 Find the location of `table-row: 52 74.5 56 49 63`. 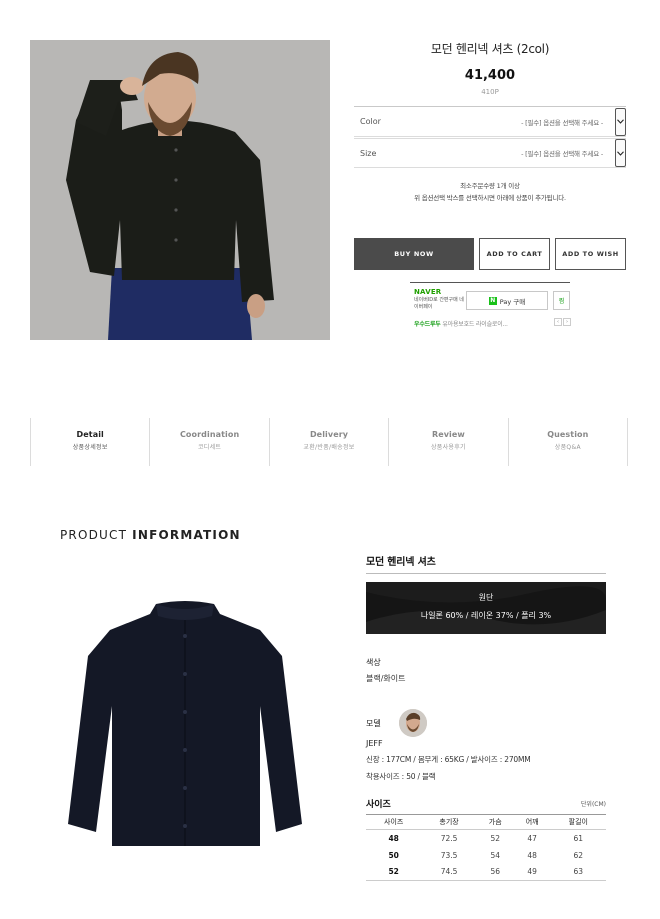

table-row: 52 74.5 56 49 63 is located at coordinates (486, 872).